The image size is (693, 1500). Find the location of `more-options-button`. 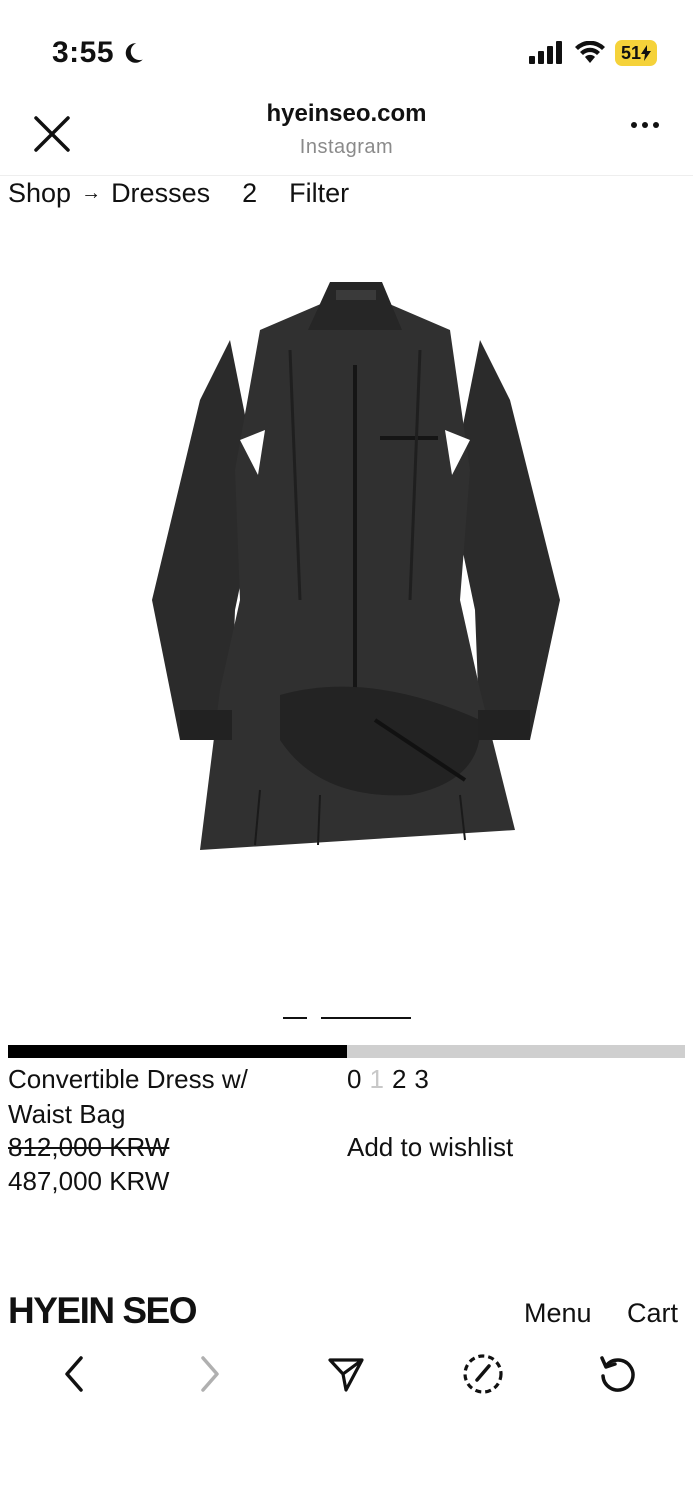

more-options-button is located at coordinates (645, 125).